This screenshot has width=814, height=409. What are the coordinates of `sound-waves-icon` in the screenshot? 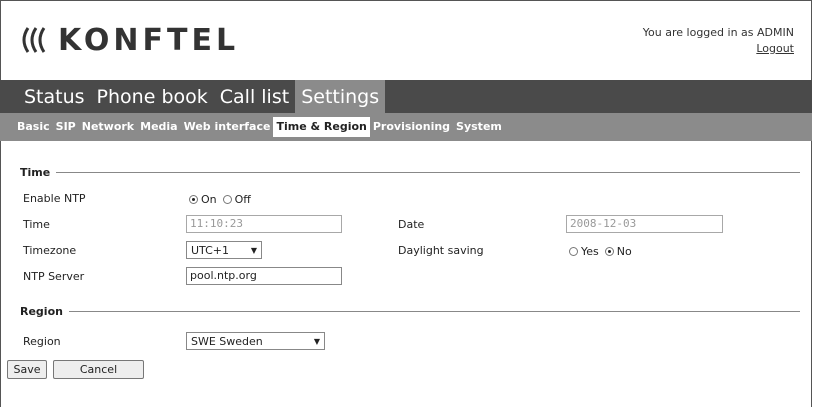 It's located at (34, 40).